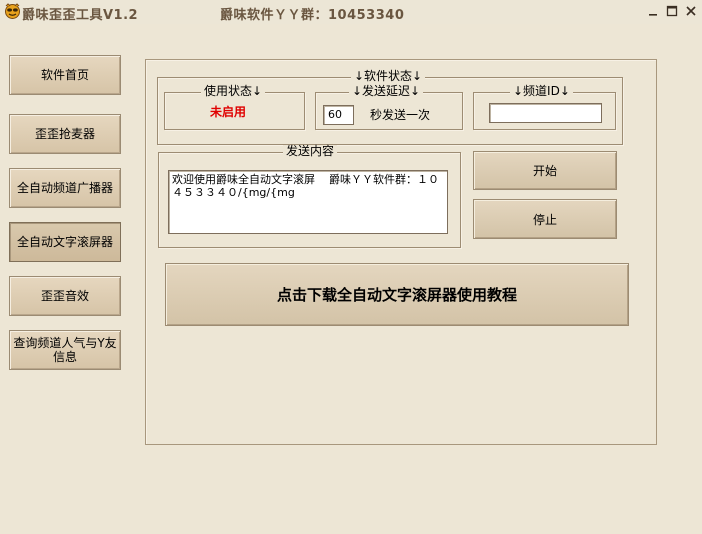 The height and width of the screenshot is (534, 702). Describe the element at coordinates (65, 242) in the screenshot. I see `sidebar-item-text-scroller: 全自动文字滚屏器` at that location.